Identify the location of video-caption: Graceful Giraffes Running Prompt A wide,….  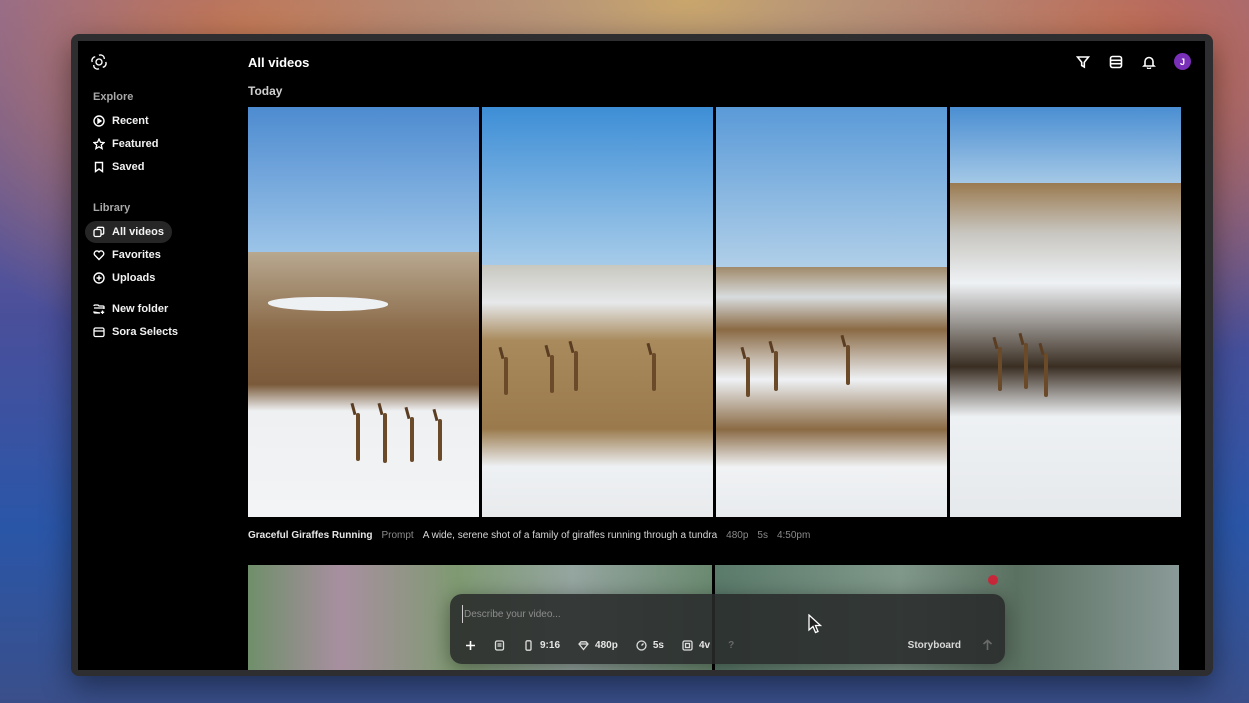
(529, 535).